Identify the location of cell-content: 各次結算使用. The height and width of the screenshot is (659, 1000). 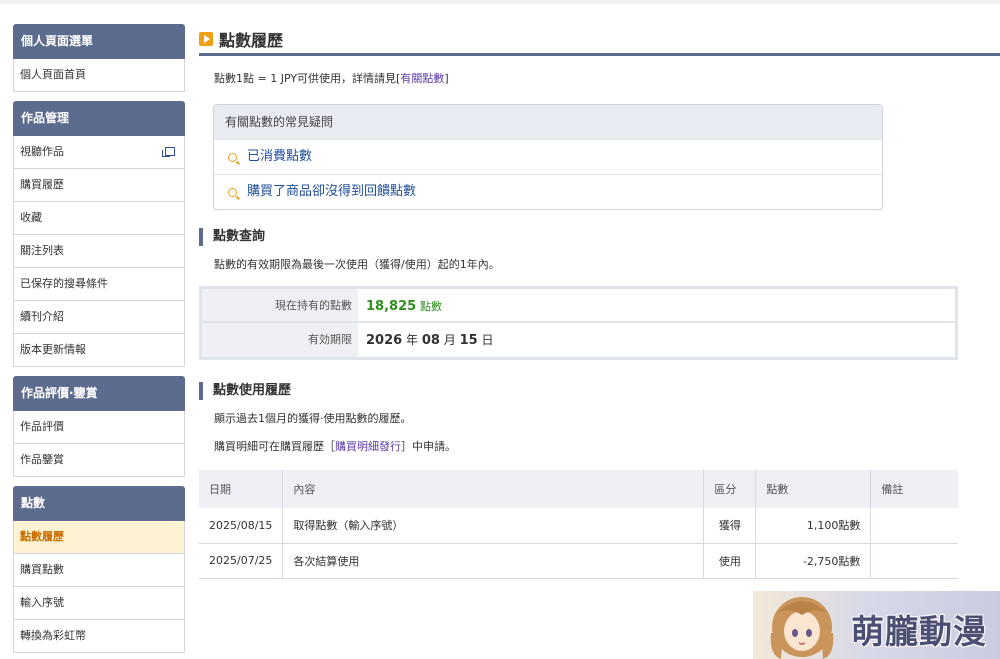
(493, 561).